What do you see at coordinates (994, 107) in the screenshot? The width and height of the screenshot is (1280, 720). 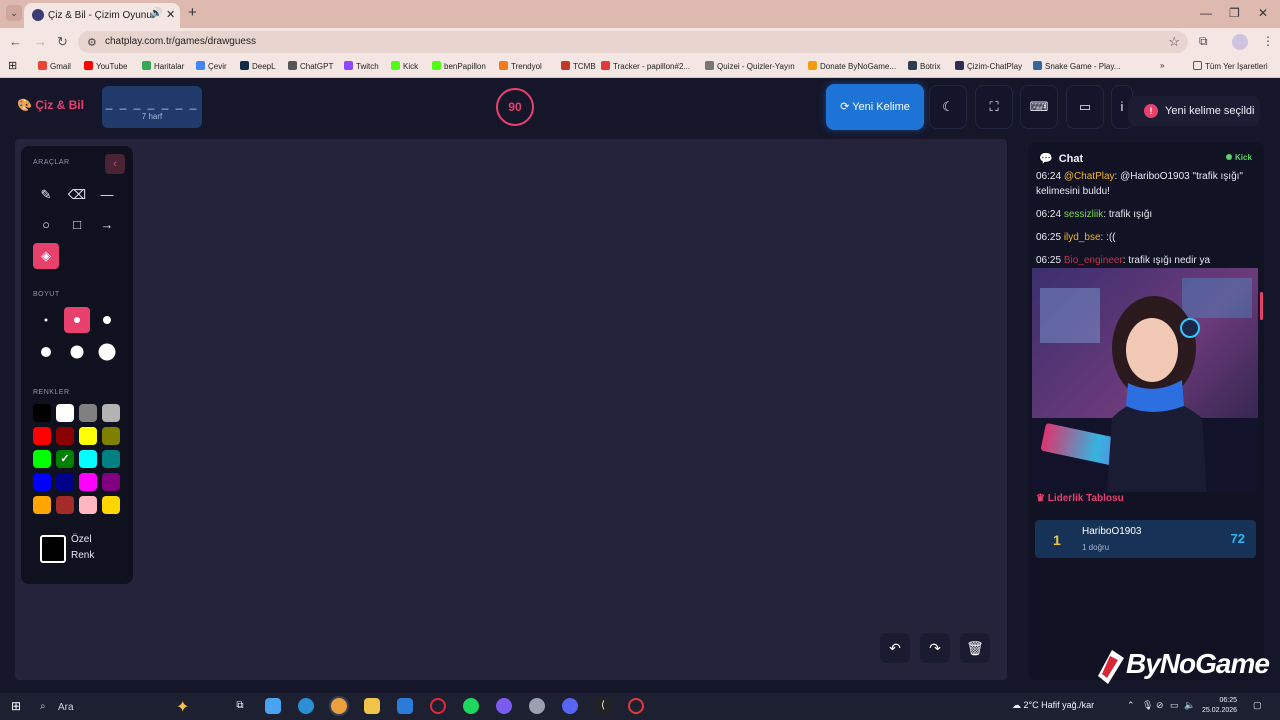 I see `fullscreen-button: ⛶` at bounding box center [994, 107].